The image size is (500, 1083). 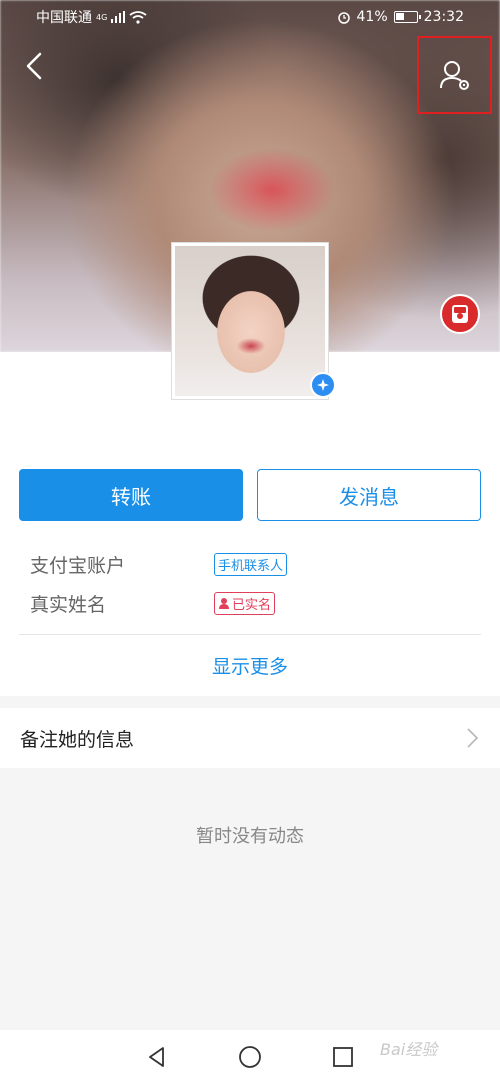 I want to click on red-packet-button, so click(x=460, y=314).